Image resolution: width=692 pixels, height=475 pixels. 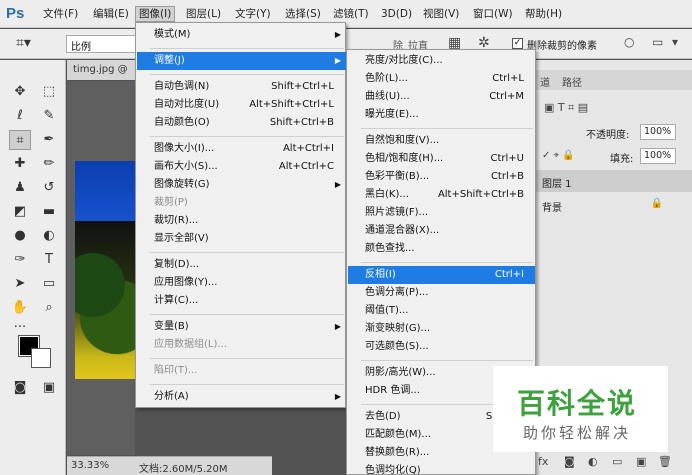 What do you see at coordinates (49, 284) in the screenshot?
I see `shape-tool-icon: ▭` at bounding box center [49, 284].